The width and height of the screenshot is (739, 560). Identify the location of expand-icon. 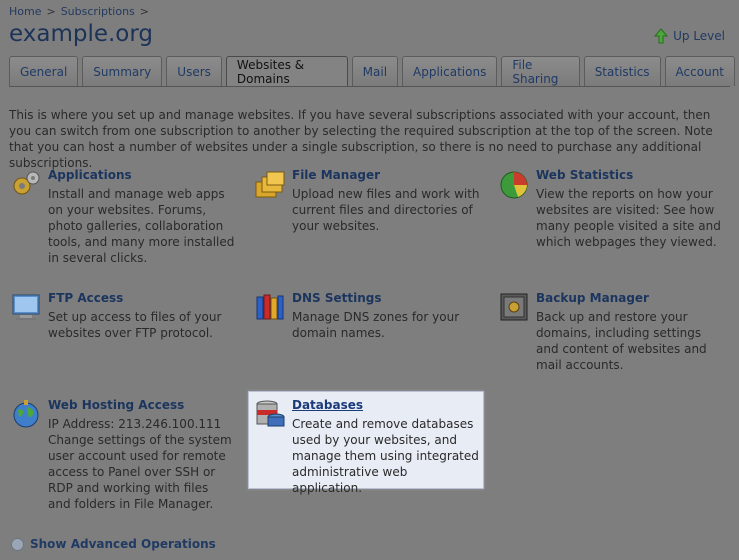
(17, 544).